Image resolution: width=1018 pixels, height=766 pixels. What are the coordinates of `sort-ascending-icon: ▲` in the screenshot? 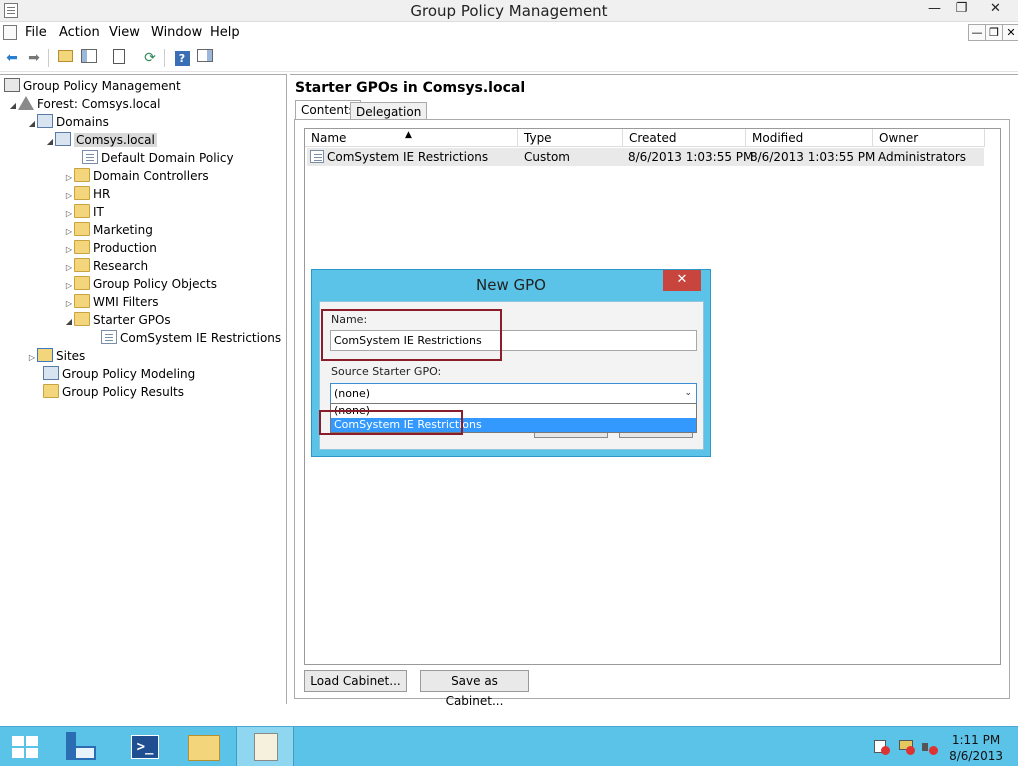 It's located at (408, 135).